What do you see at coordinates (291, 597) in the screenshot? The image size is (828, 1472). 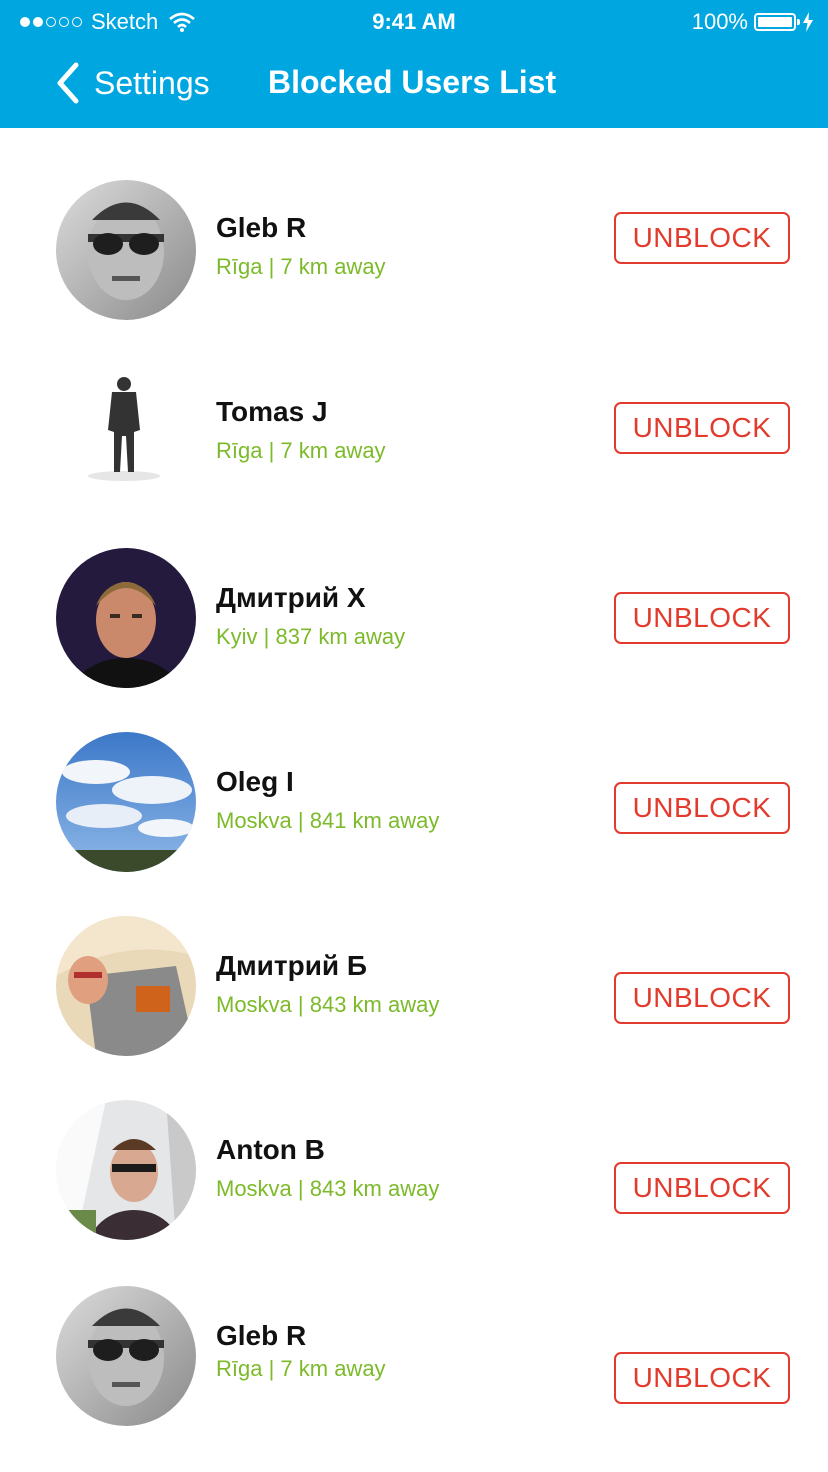 I see `user-name: Дмитрий Х` at bounding box center [291, 597].